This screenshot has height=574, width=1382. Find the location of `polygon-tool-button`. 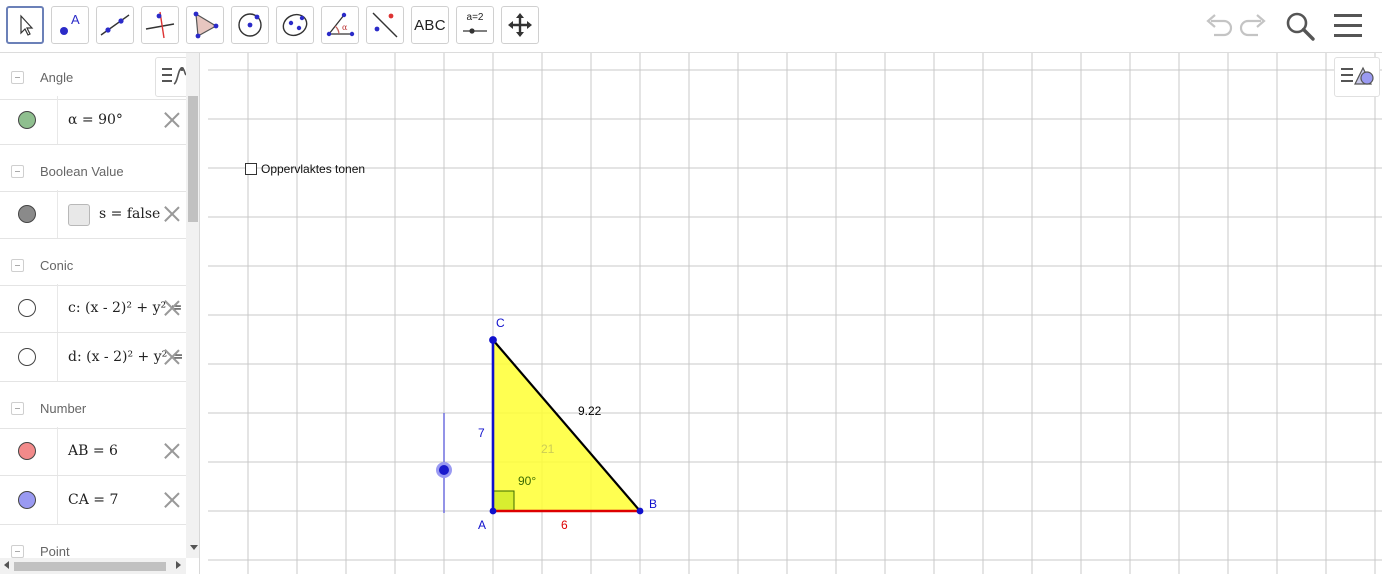

polygon-tool-button is located at coordinates (205, 25).